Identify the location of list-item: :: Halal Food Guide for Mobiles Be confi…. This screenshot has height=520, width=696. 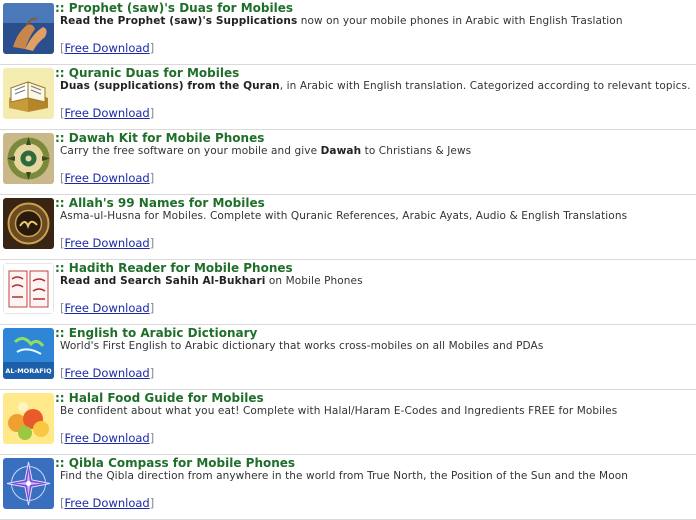
(348, 422).